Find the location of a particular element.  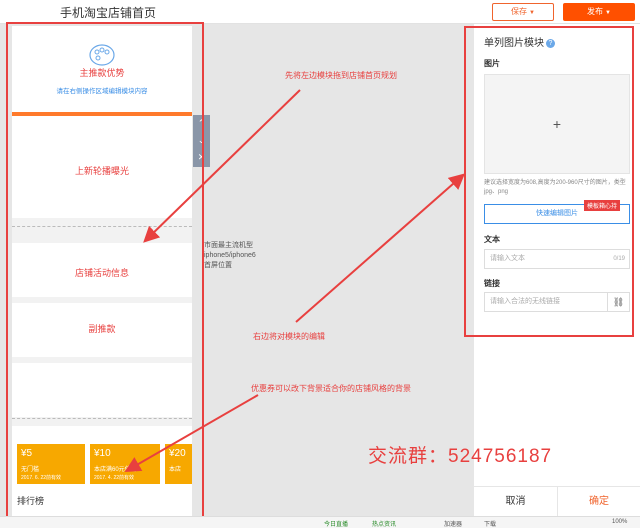

statusbar-download: 下载 is located at coordinates (490, 523).